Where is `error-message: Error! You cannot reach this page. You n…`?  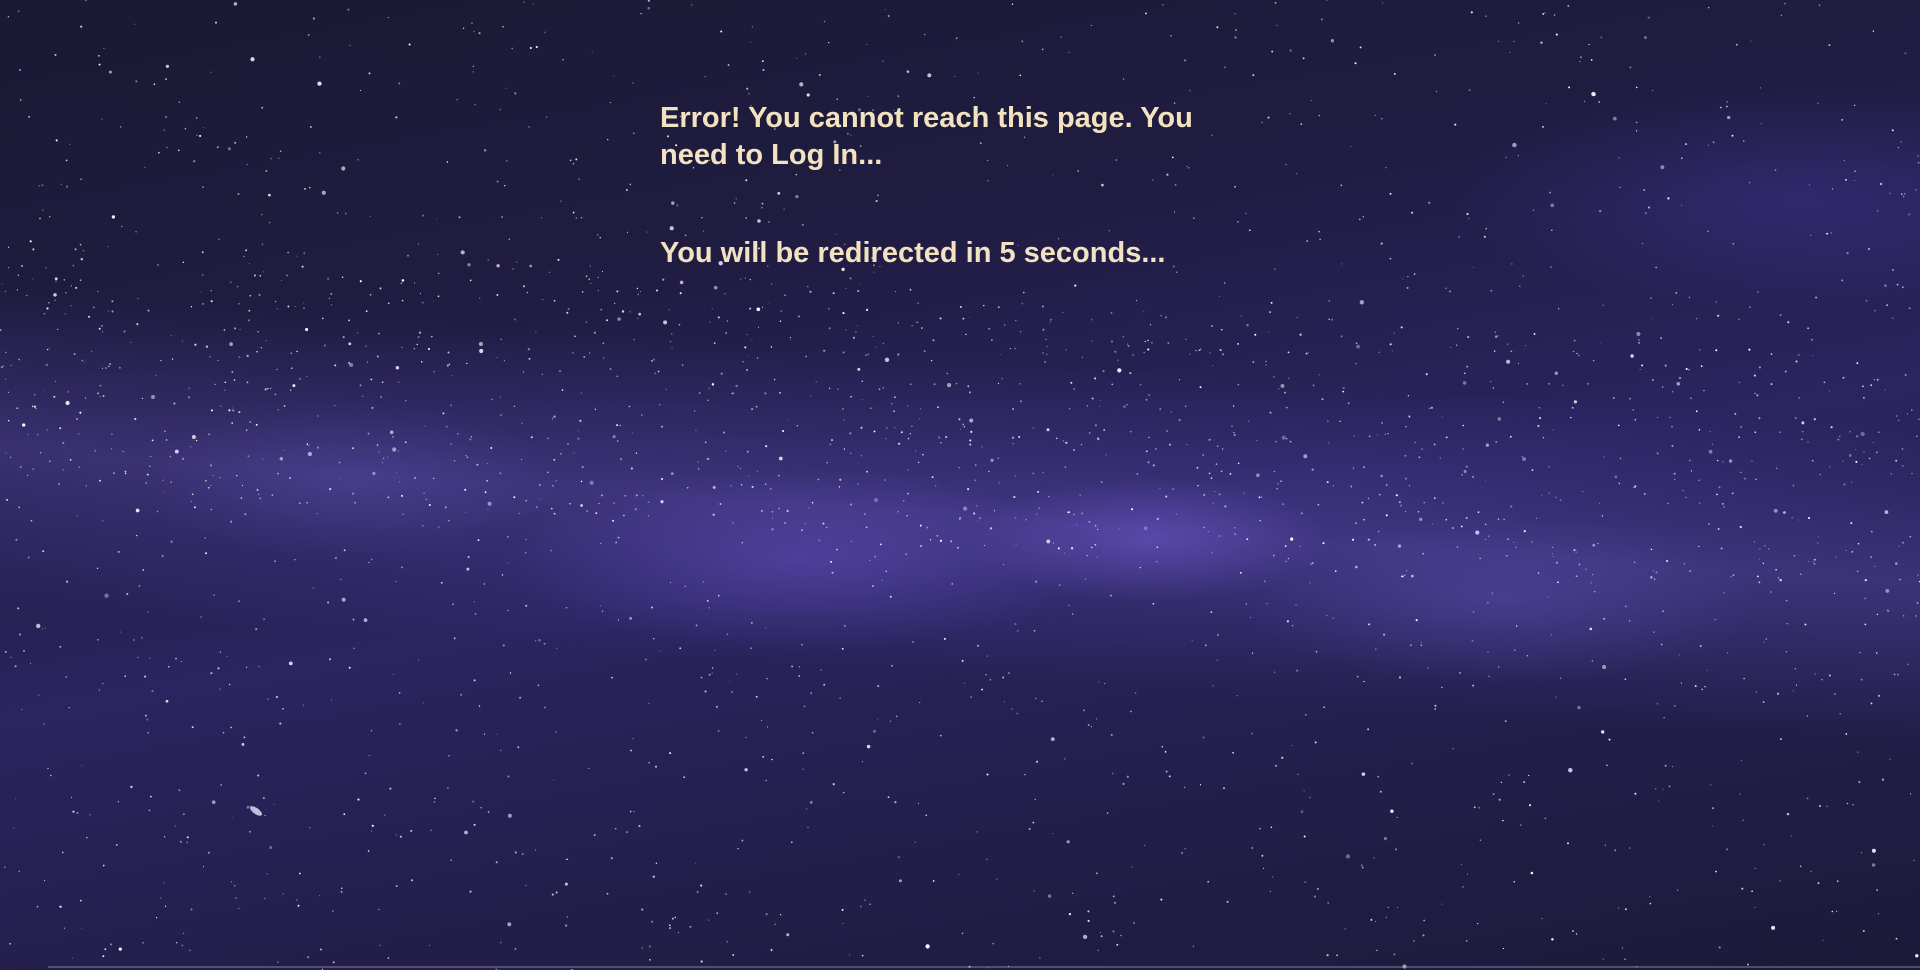 error-message: Error! You cannot reach this page. You n… is located at coordinates (926, 136).